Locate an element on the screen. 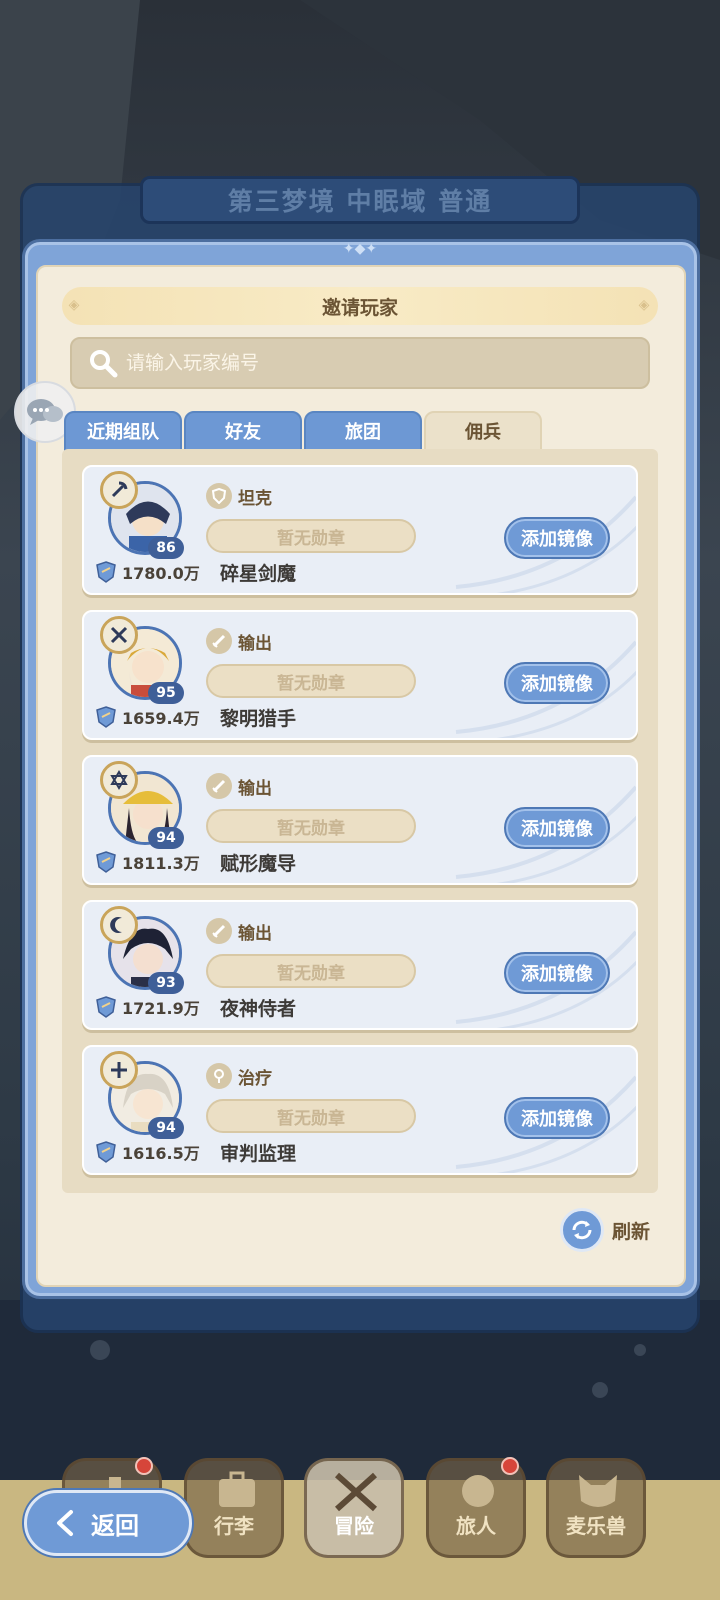 This screenshot has height=1600, width=720. power-value: 1721.9万 is located at coordinates (161, 1008).